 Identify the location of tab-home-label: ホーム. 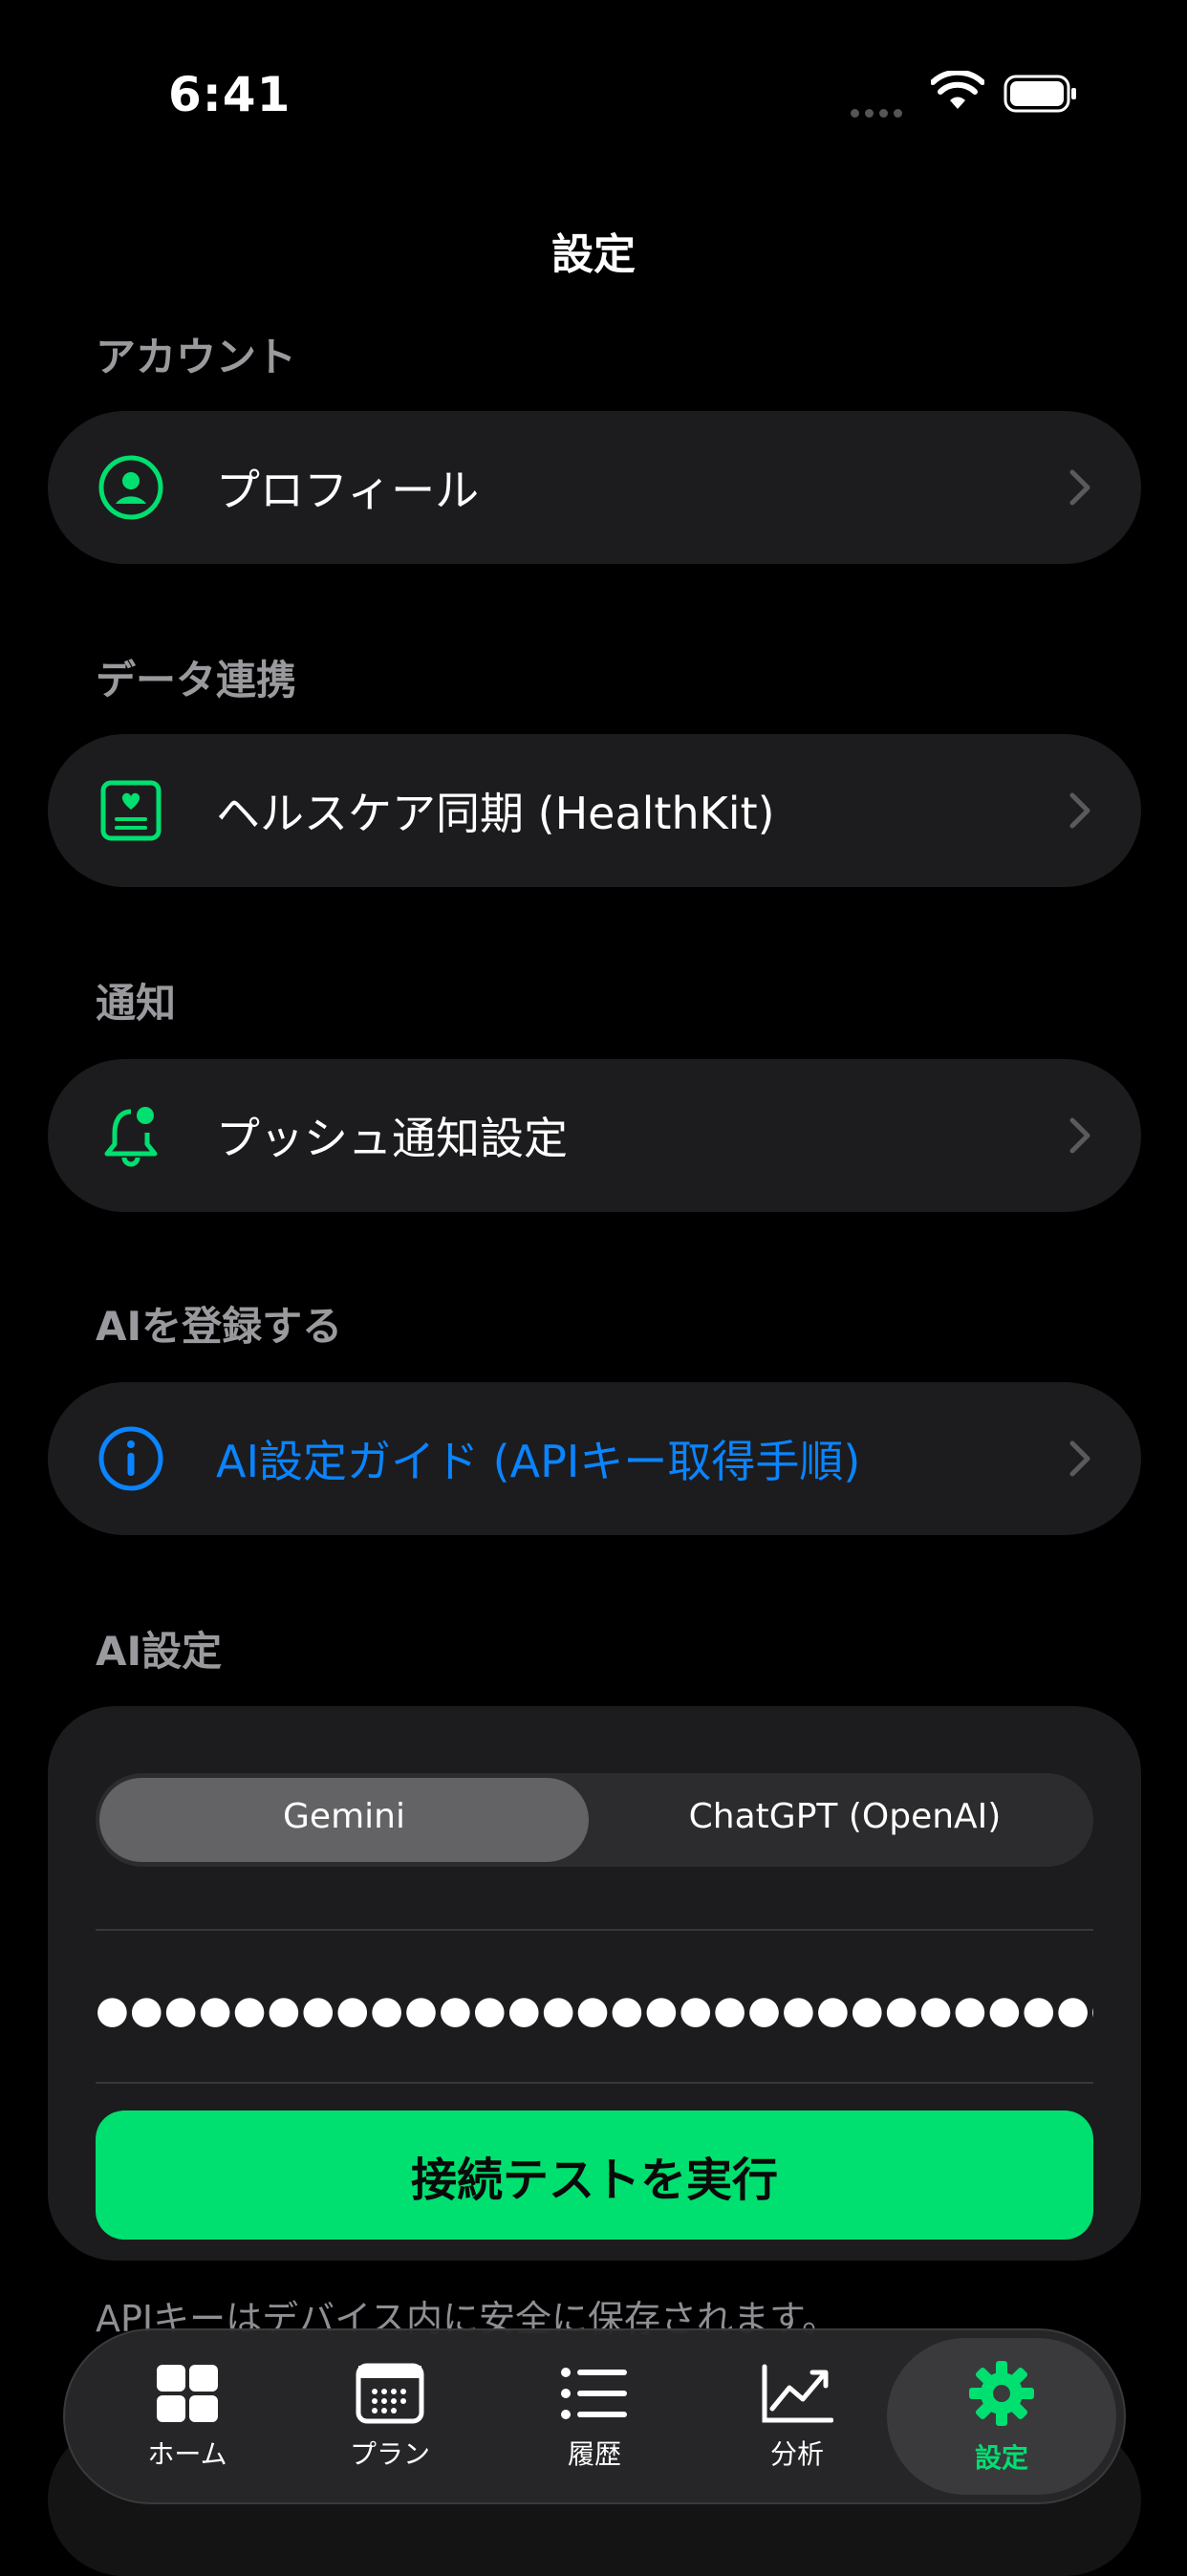
(187, 2454).